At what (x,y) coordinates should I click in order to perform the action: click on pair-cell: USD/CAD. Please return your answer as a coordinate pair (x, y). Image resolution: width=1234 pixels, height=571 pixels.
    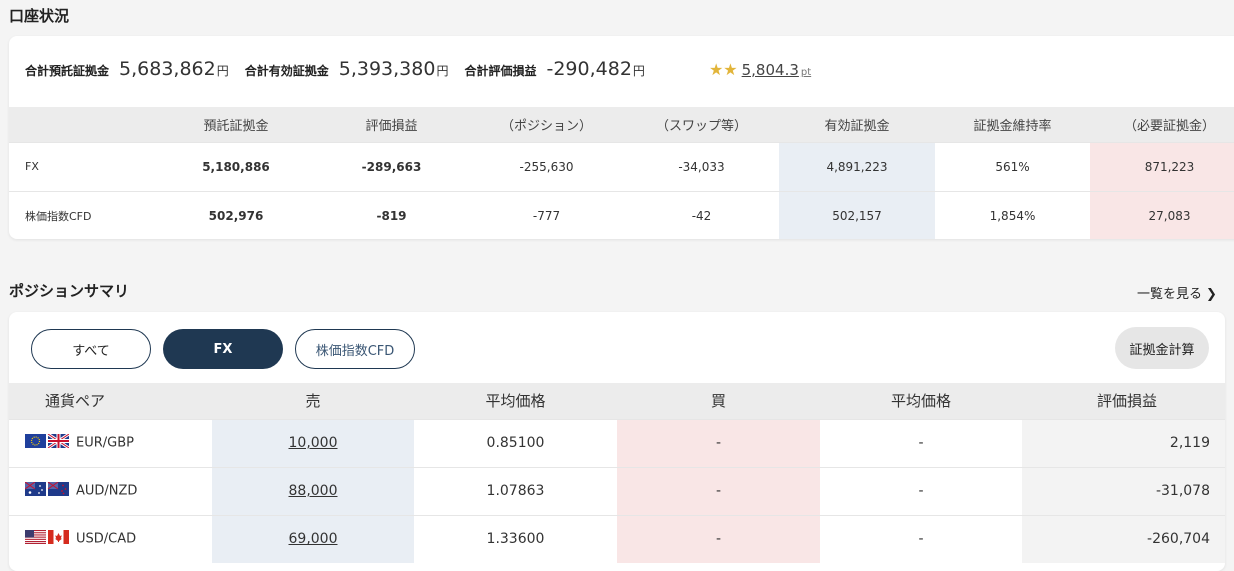
    Looking at the image, I should click on (110, 538).